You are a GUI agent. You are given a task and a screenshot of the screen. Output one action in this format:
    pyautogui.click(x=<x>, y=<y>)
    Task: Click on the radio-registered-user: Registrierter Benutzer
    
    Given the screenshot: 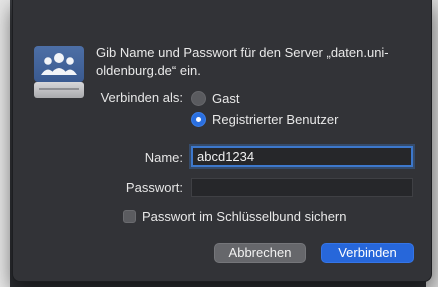 What is the action you would take?
    pyautogui.click(x=264, y=119)
    